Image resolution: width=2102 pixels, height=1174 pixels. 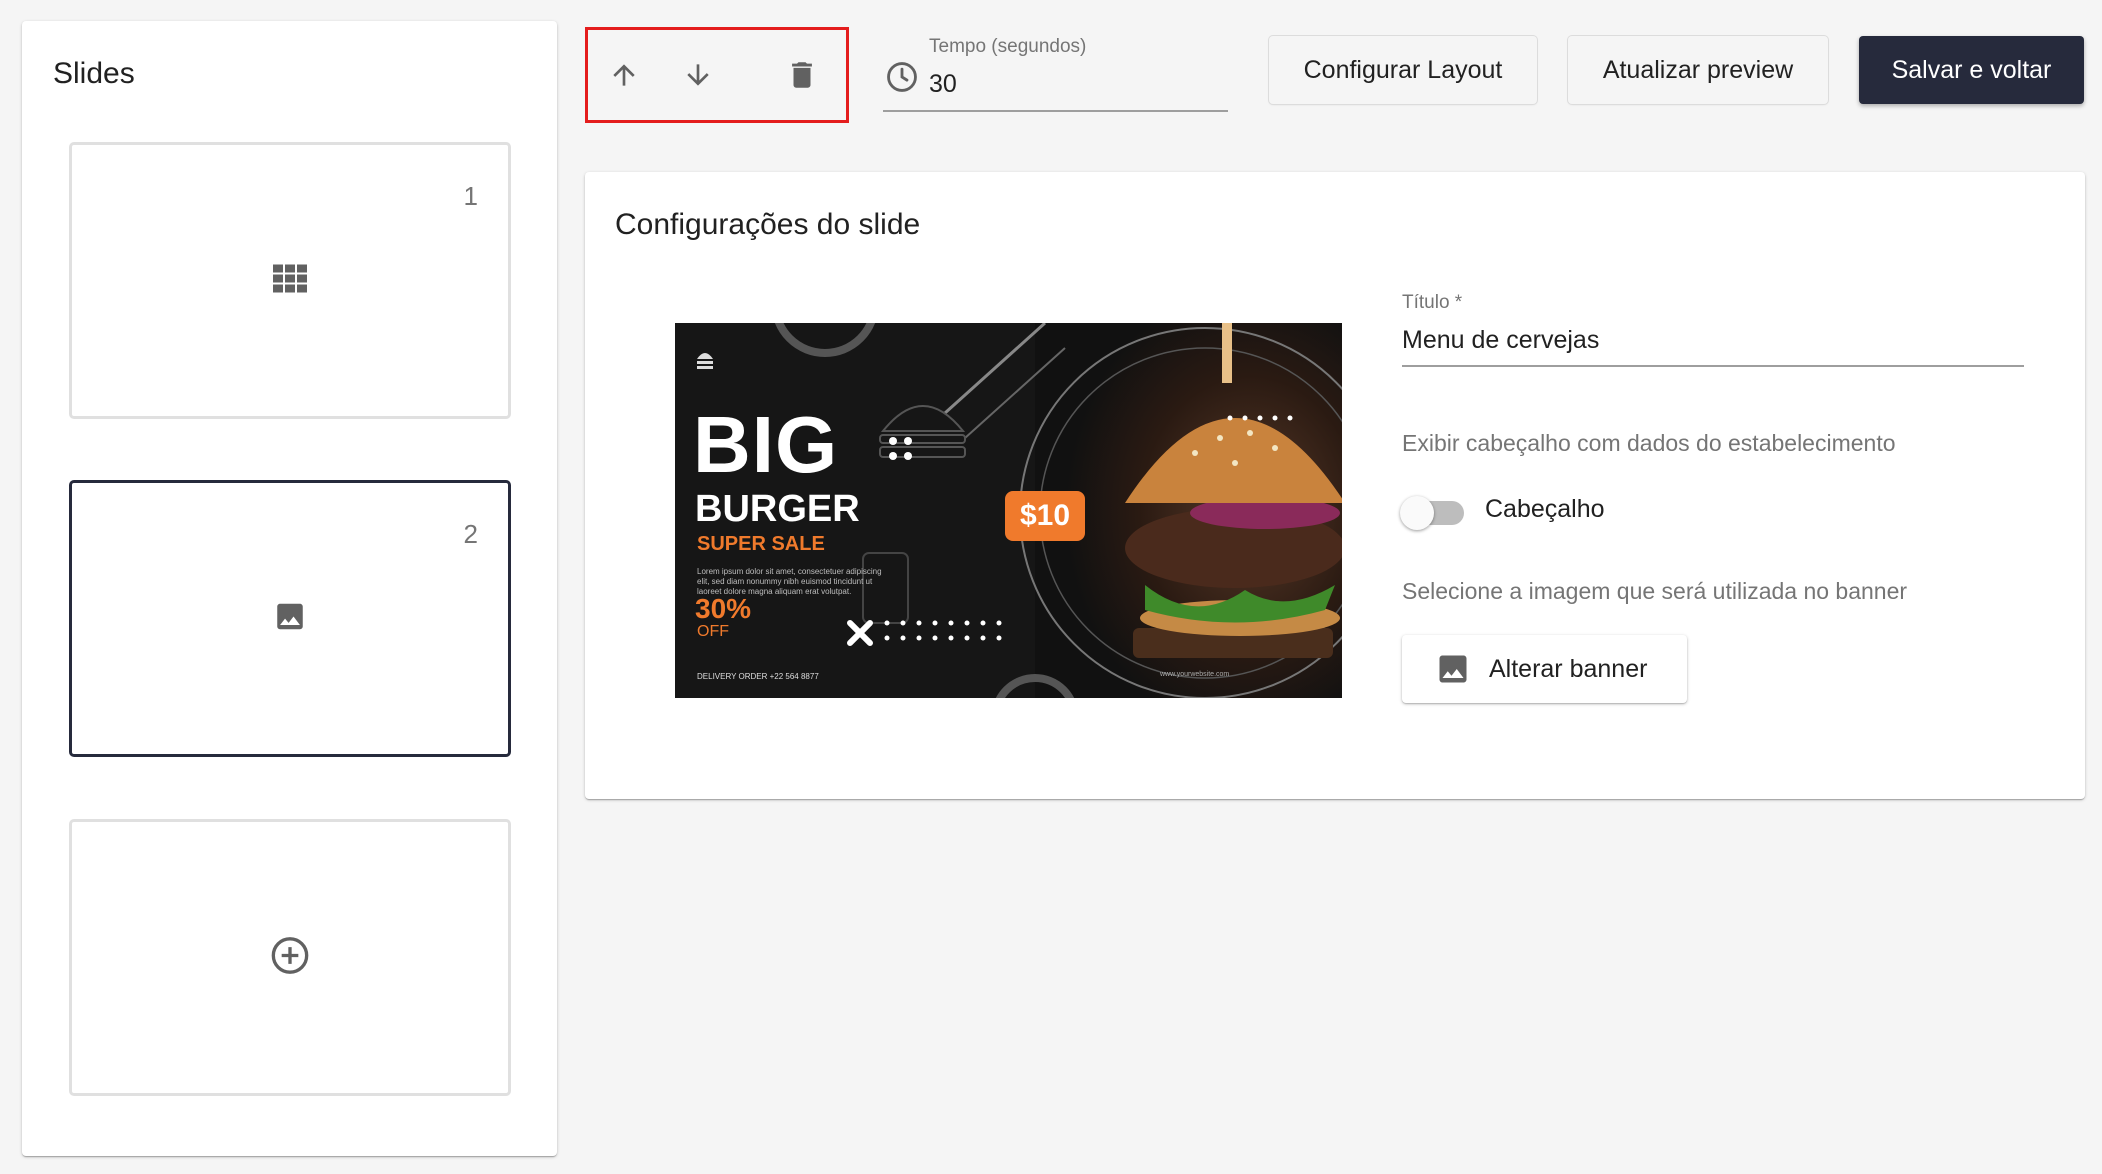 I want to click on refresh-preview-button: Atualizar preview, so click(x=1698, y=70).